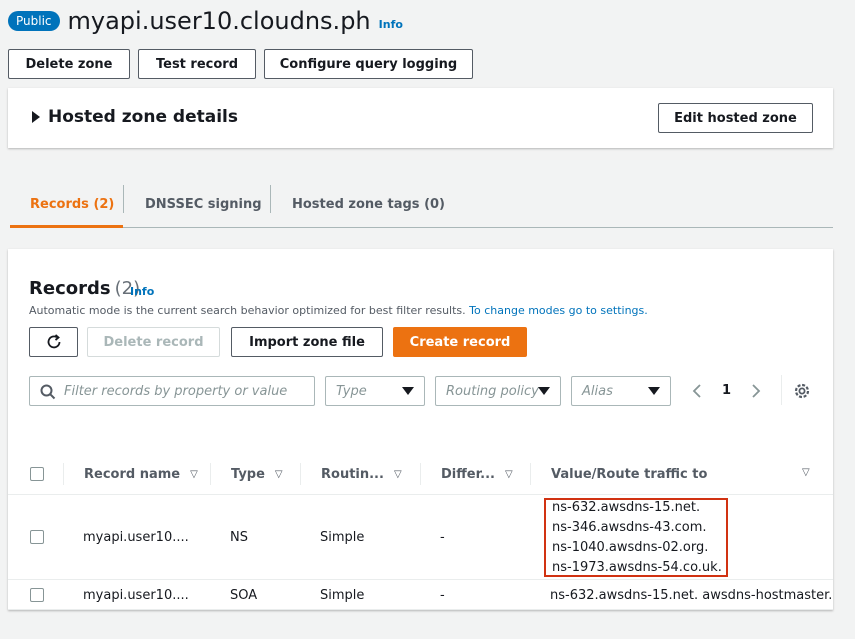 This screenshot has height=639, width=855. Describe the element at coordinates (368, 204) in the screenshot. I see `tab-hosted-zone-tags: Hosted zone tags (0)` at that location.